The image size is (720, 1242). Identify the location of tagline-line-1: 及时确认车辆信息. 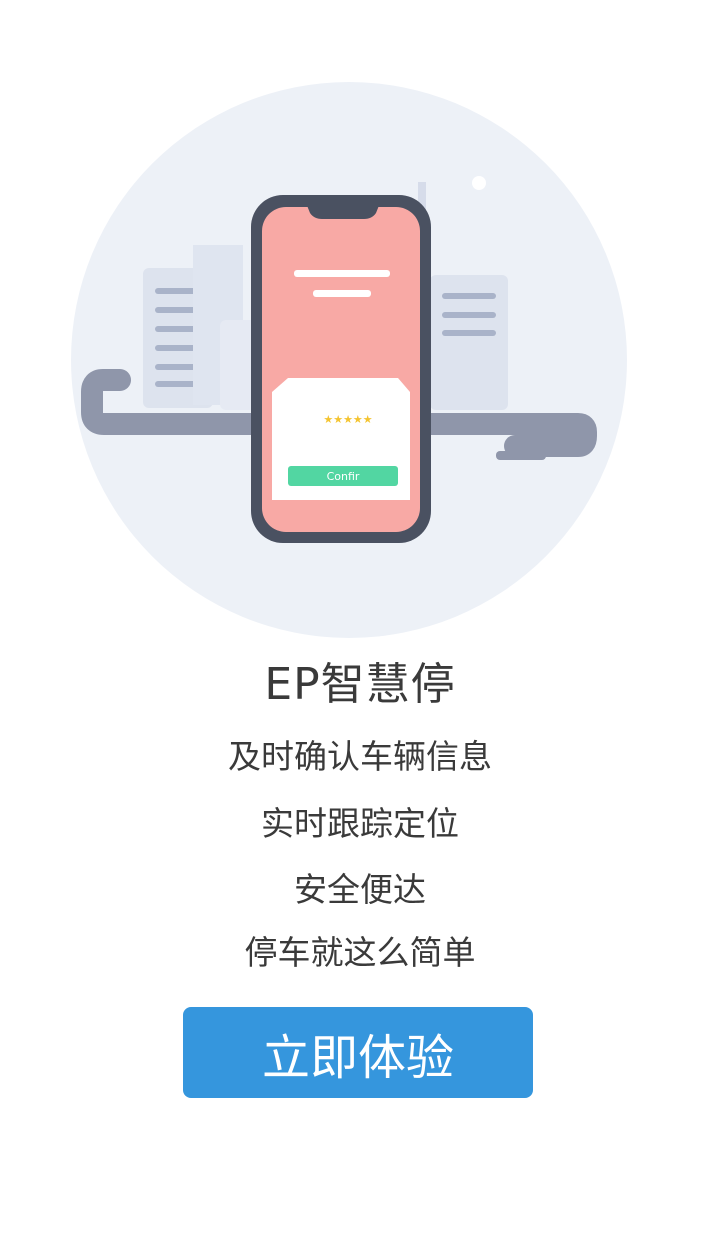
(360, 756).